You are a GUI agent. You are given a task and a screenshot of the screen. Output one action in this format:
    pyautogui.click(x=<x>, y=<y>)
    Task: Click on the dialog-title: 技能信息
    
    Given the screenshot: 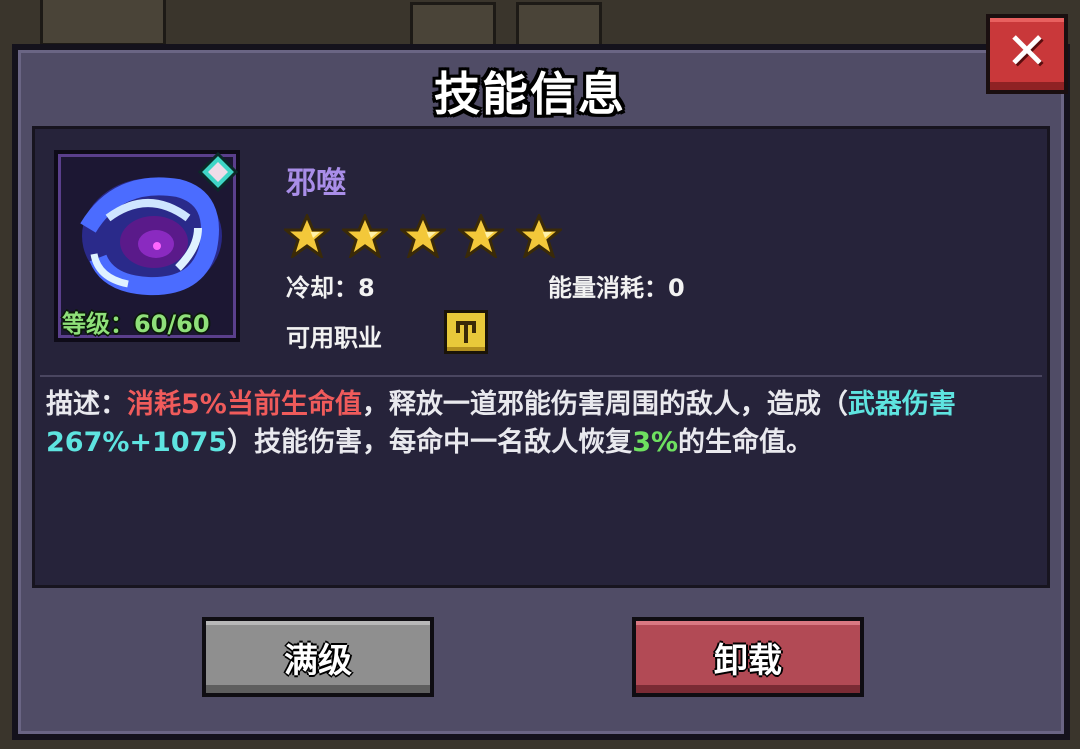 What is the action you would take?
    pyautogui.click(x=530, y=94)
    